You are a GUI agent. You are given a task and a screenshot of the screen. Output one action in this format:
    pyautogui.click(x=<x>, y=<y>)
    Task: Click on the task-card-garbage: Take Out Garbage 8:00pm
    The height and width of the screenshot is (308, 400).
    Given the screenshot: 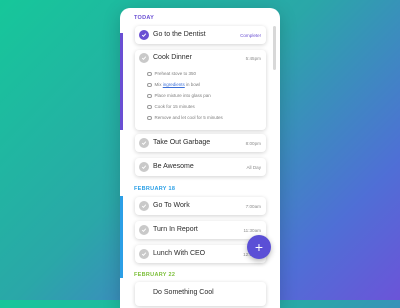 What is the action you would take?
    pyautogui.click(x=200, y=143)
    